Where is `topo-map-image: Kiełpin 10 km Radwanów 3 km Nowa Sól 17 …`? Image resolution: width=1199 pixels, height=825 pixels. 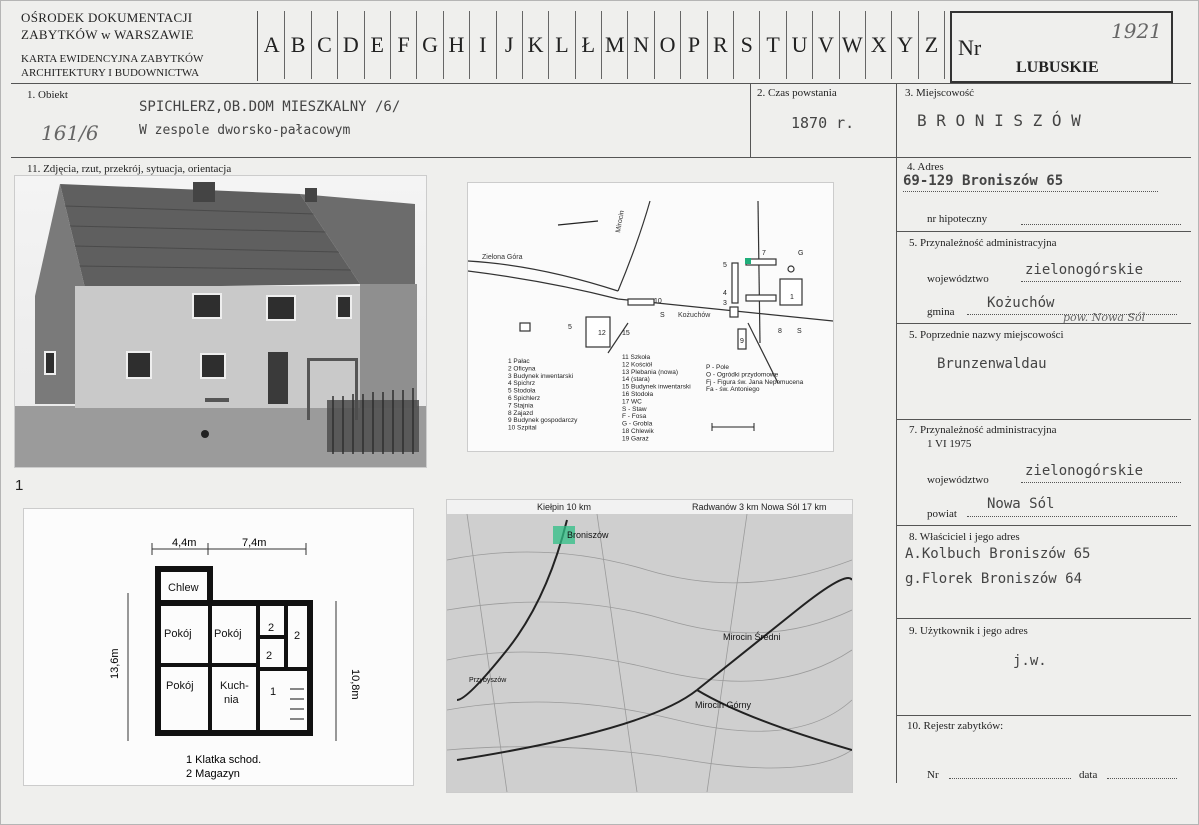 topo-map-image: Kiełpin 10 km Radwanów 3 km Nowa Sól 17 … is located at coordinates (649, 646).